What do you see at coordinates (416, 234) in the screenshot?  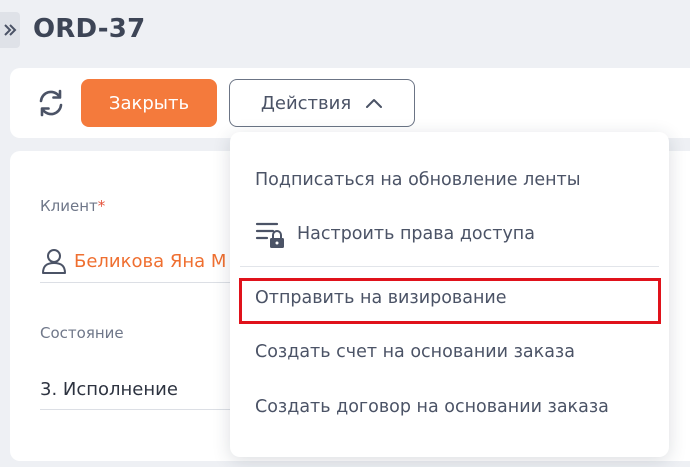 I see `menu-item-label: Настроить права доступа` at bounding box center [416, 234].